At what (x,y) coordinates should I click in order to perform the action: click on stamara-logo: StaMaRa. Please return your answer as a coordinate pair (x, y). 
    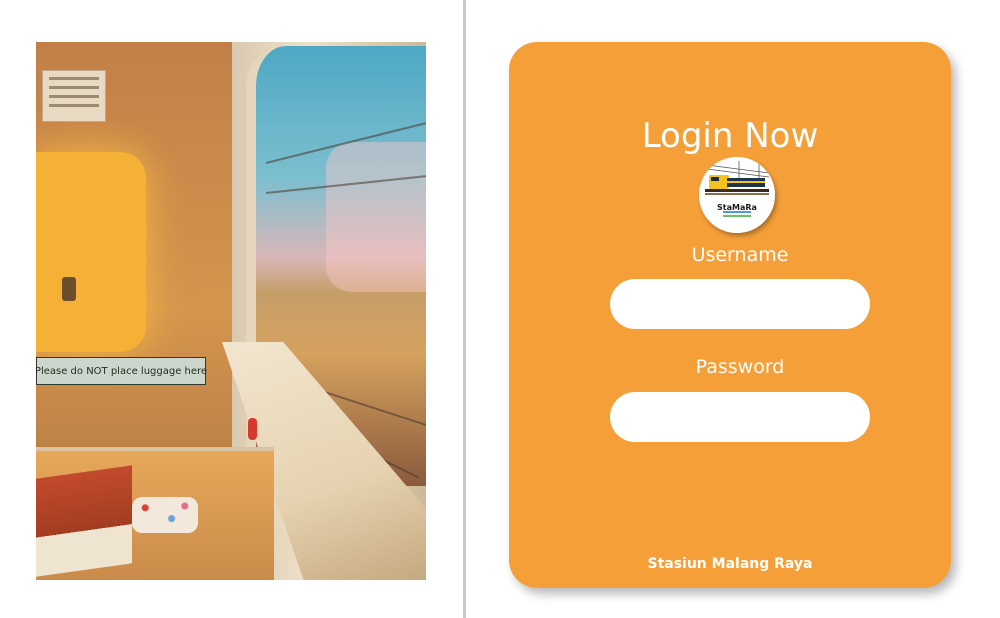
    Looking at the image, I should click on (737, 195).